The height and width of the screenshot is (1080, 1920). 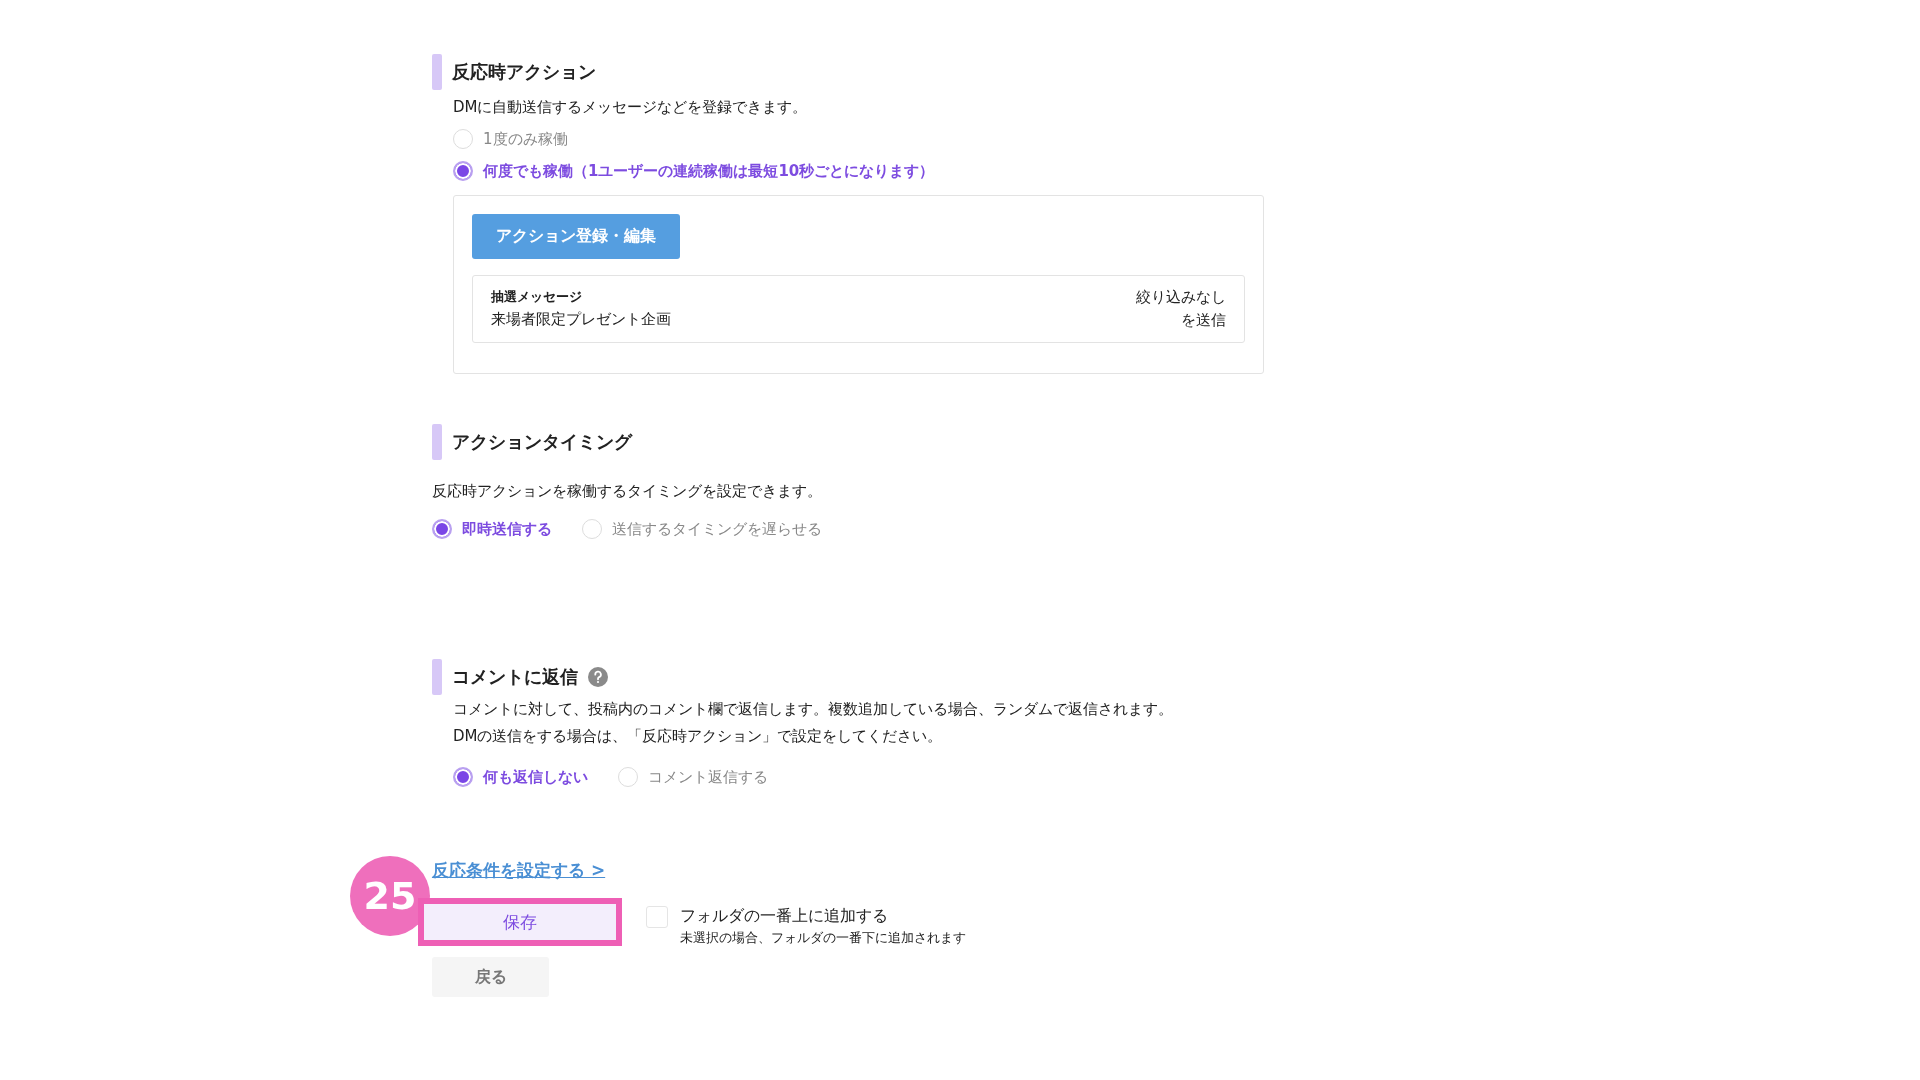 I want to click on action-edit-button: アクション登録・編集, so click(x=576, y=236).